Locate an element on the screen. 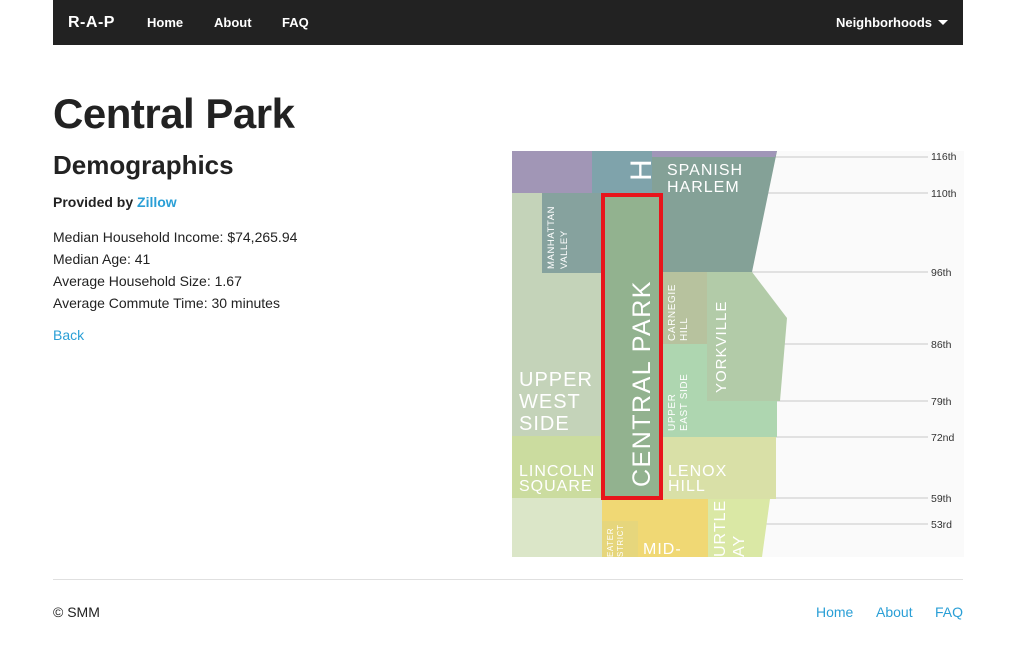 The width and height of the screenshot is (1016, 647). turtle-bay-label-2: AY is located at coordinates (739, 546).